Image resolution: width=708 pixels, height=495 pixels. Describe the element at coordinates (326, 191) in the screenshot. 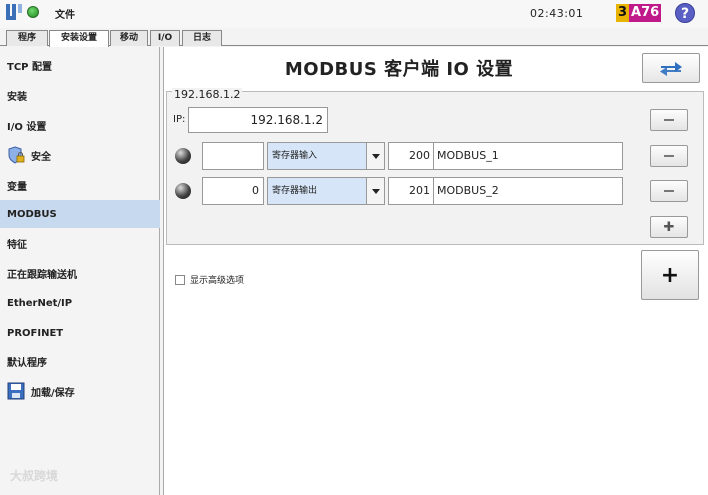

I see `signal-type-select: 寄存器输出` at that location.